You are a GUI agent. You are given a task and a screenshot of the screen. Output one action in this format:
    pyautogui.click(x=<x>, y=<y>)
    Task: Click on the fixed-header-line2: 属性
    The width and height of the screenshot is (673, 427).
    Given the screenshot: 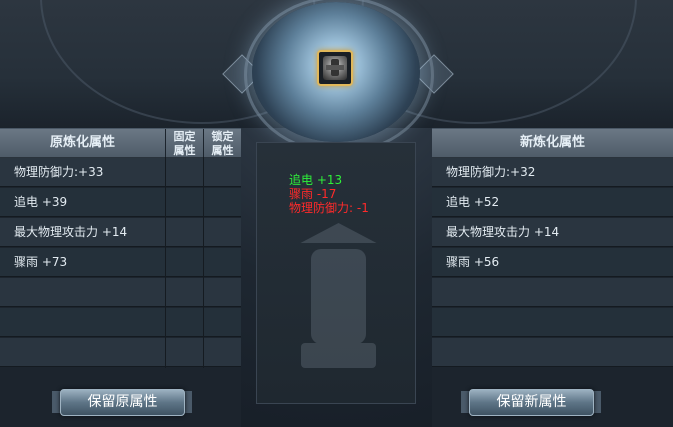 What is the action you would take?
    pyautogui.click(x=184, y=150)
    